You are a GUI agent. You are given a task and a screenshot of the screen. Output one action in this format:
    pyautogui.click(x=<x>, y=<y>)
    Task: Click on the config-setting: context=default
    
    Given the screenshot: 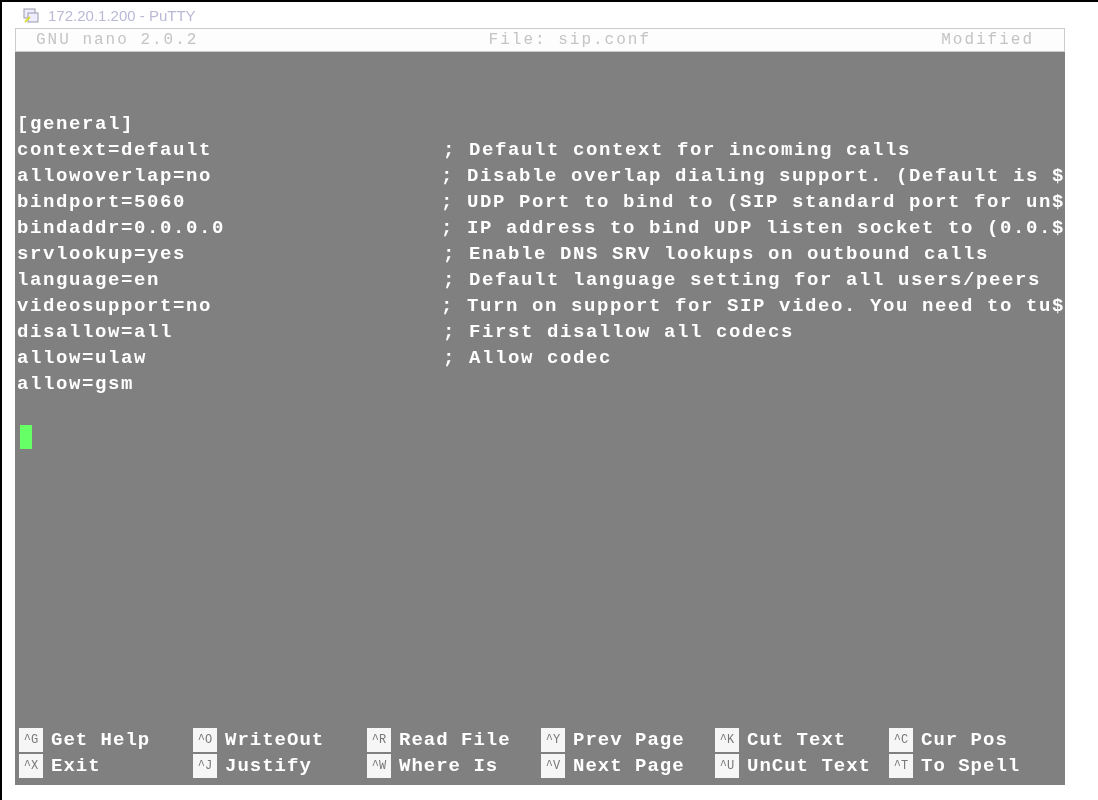 What is the action you would take?
    pyautogui.click(x=115, y=150)
    